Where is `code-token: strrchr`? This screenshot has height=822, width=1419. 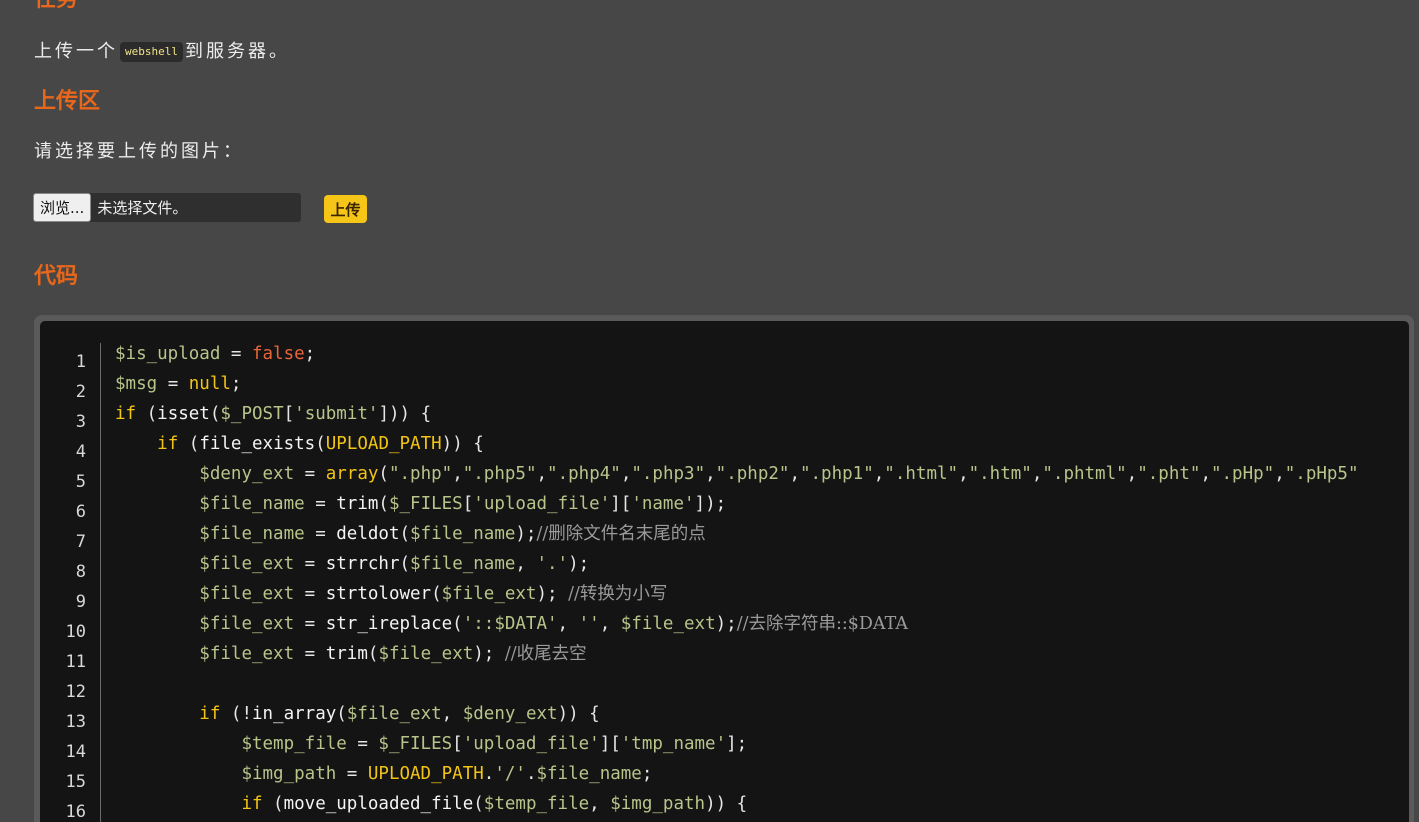 code-token: strrchr is located at coordinates (362, 564).